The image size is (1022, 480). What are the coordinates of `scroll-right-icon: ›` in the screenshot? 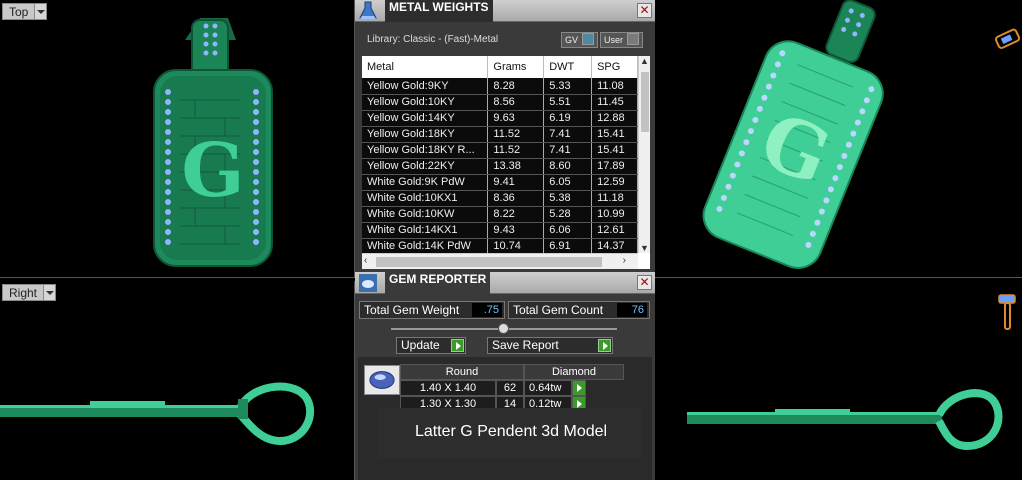 It's located at (624, 260).